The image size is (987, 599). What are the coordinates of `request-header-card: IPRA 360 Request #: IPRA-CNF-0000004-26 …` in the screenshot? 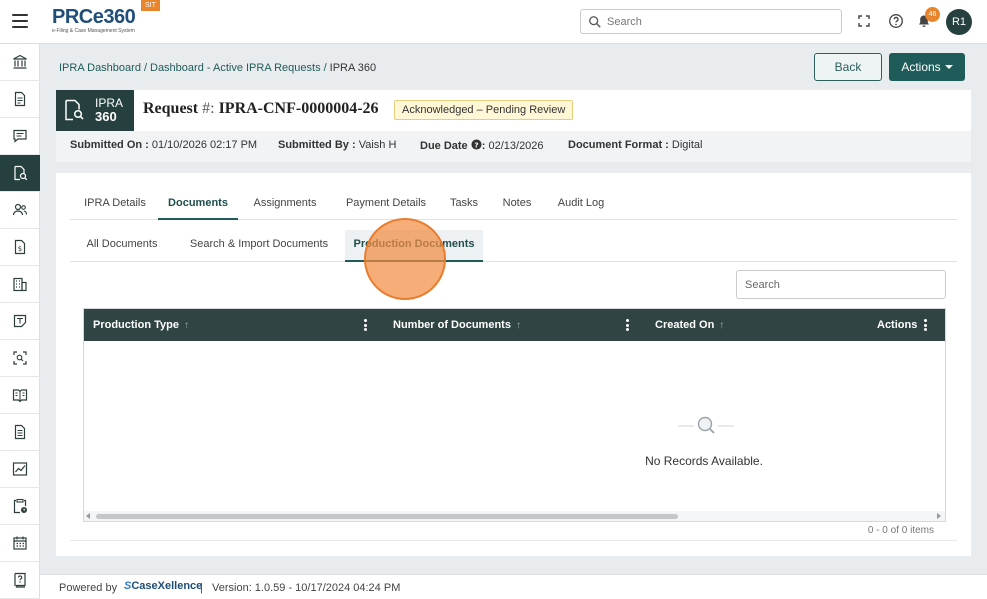 It's located at (513, 126).